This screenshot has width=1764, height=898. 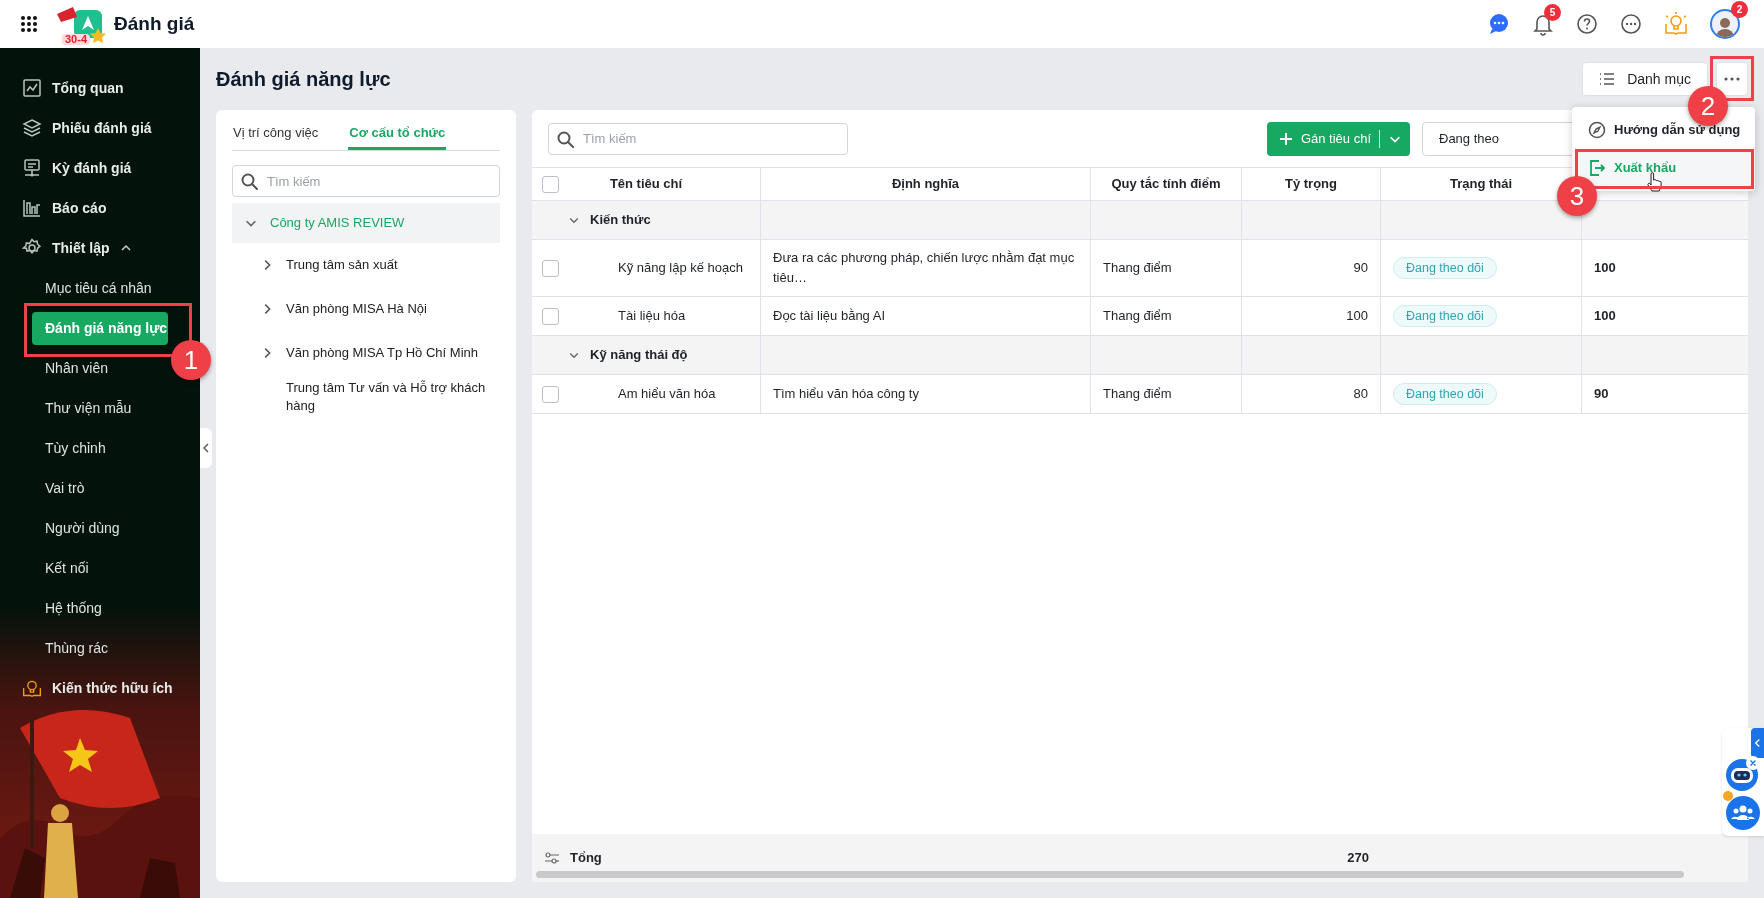 What do you see at coordinates (925, 184) in the screenshot?
I see `column-header: Định nghĩa` at bounding box center [925, 184].